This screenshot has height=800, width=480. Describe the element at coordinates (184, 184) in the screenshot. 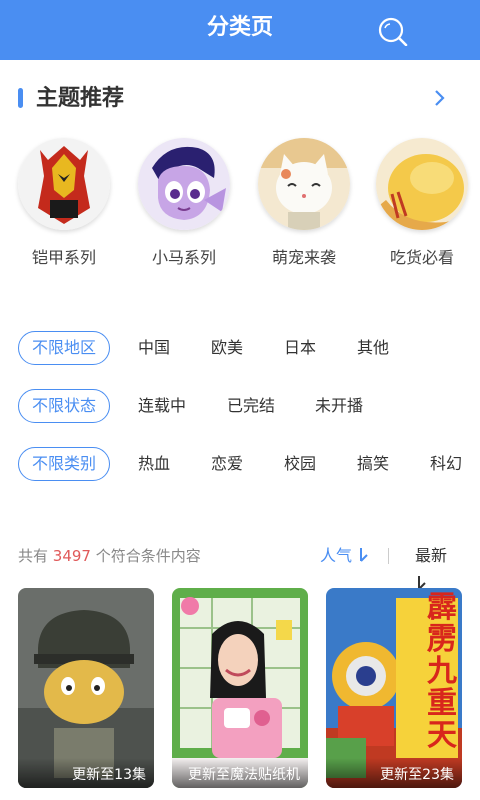

I see `theme-image-pony` at that location.